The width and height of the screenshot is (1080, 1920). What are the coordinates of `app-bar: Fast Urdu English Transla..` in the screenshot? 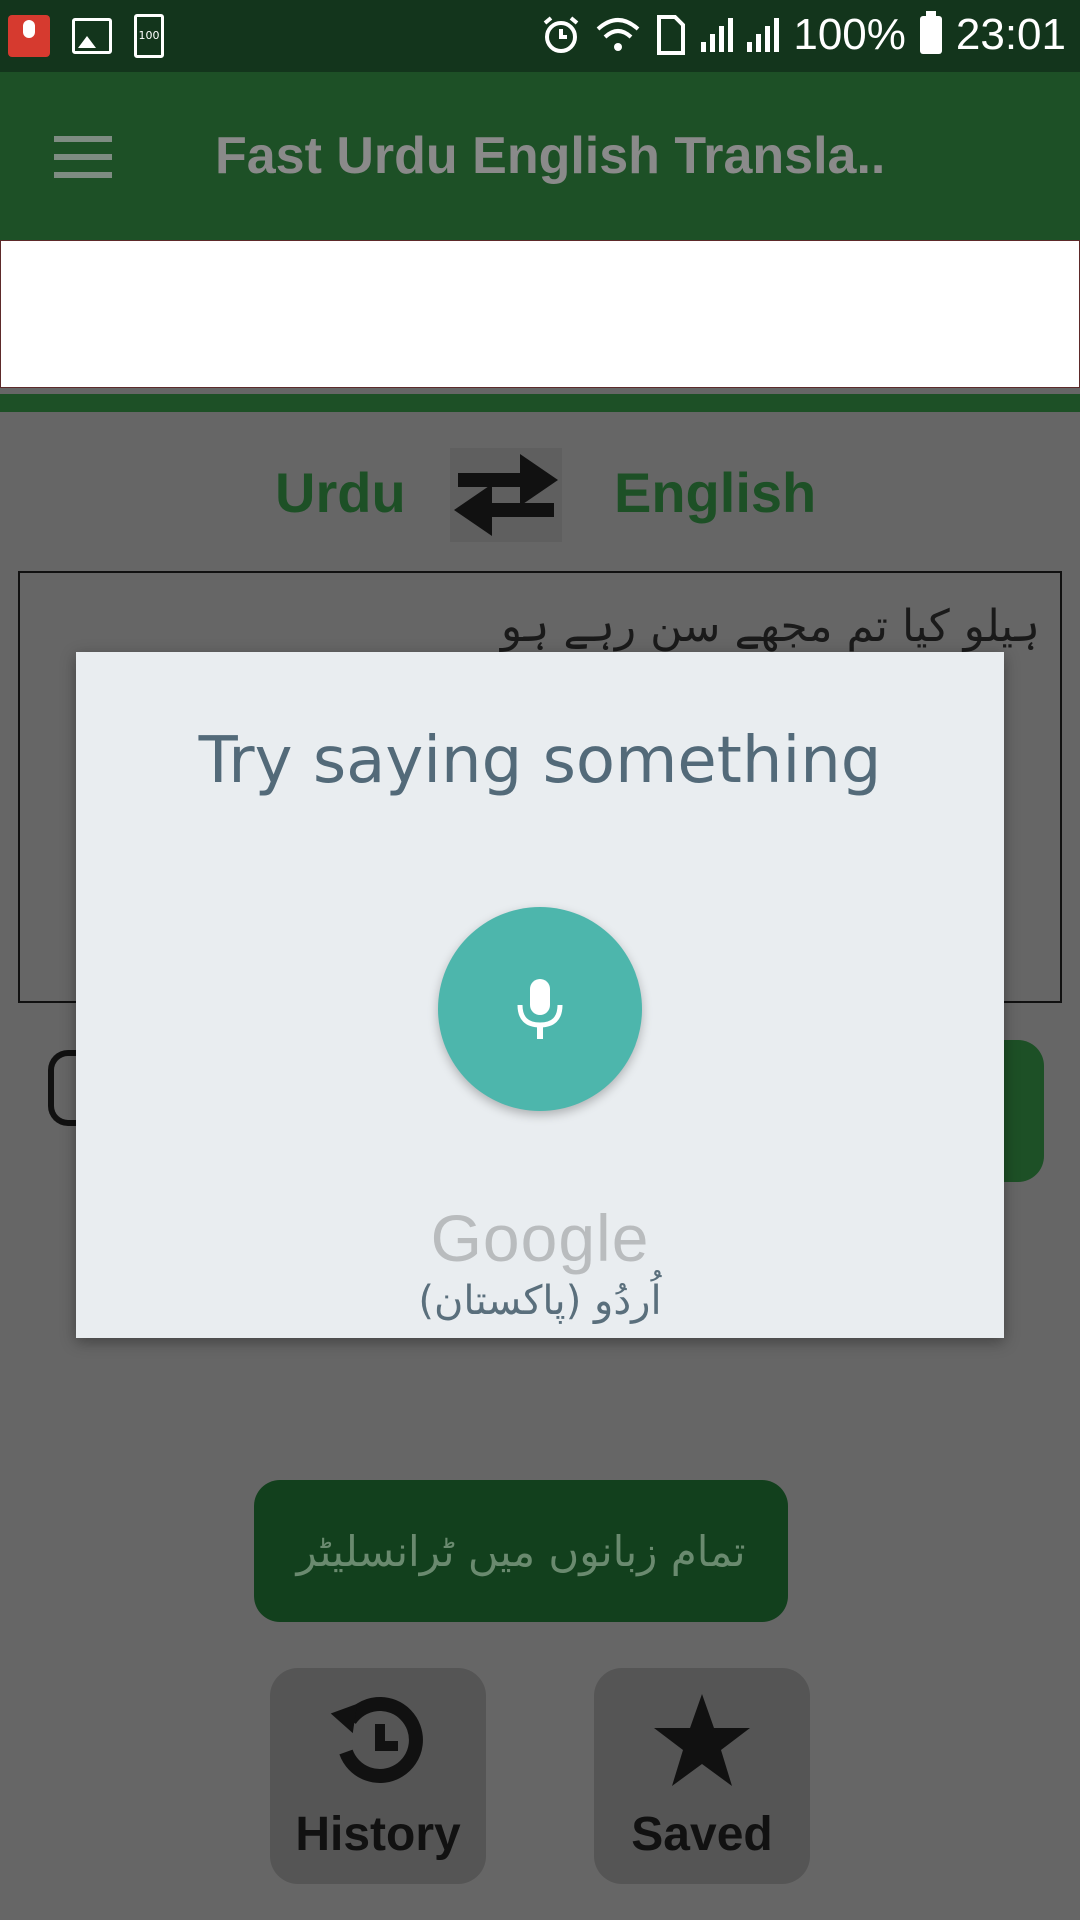 It's located at (540, 156).